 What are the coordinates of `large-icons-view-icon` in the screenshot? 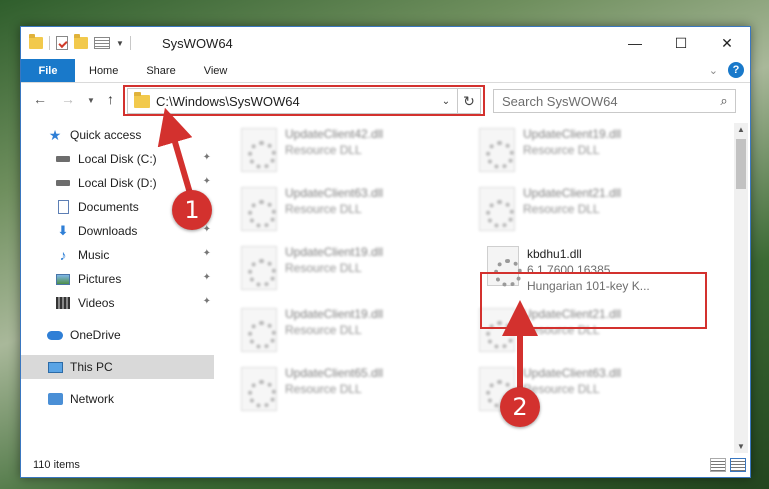 It's located at (738, 465).